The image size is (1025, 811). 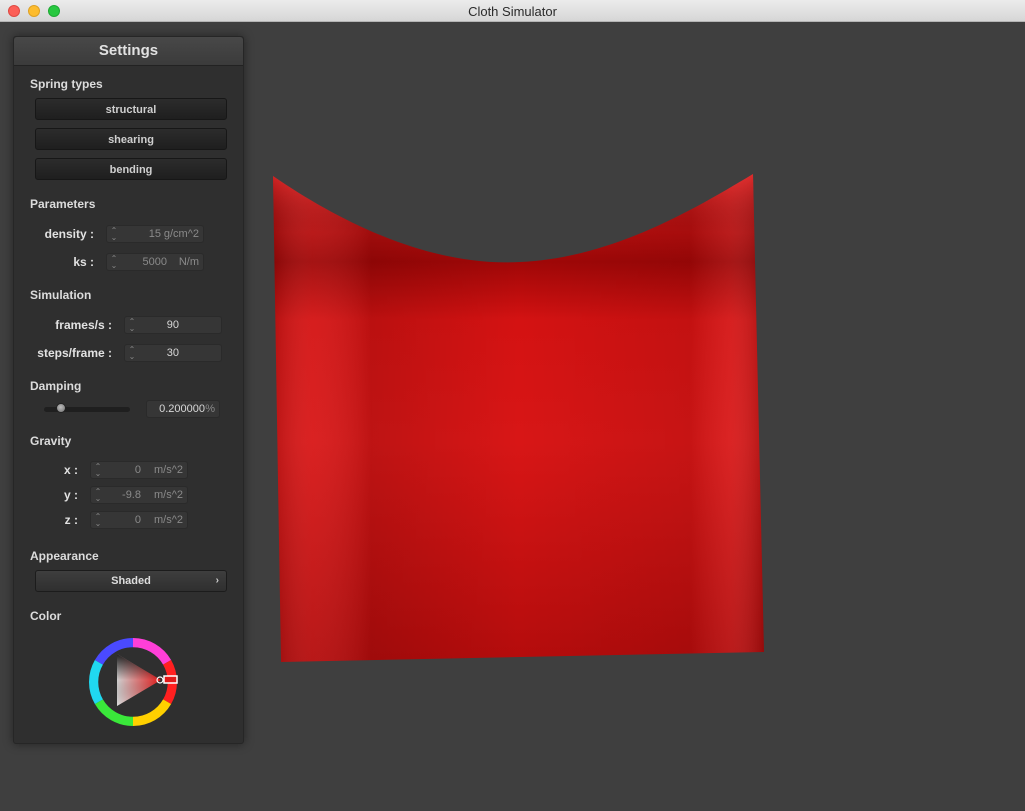 What do you see at coordinates (173, 325) in the screenshot?
I see `frames-per-second-input: ⌃ ⌄ 90` at bounding box center [173, 325].